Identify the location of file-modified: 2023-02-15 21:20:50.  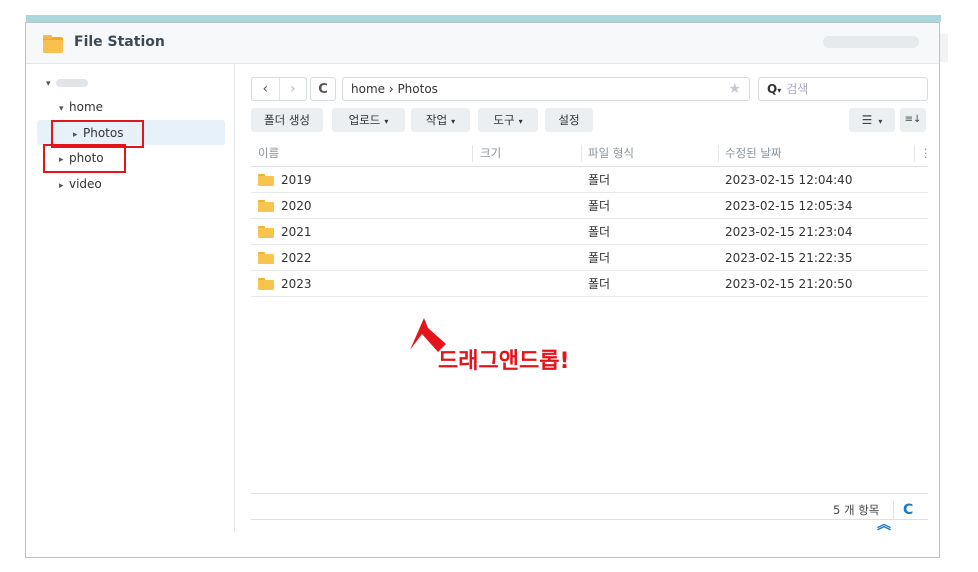
(789, 284).